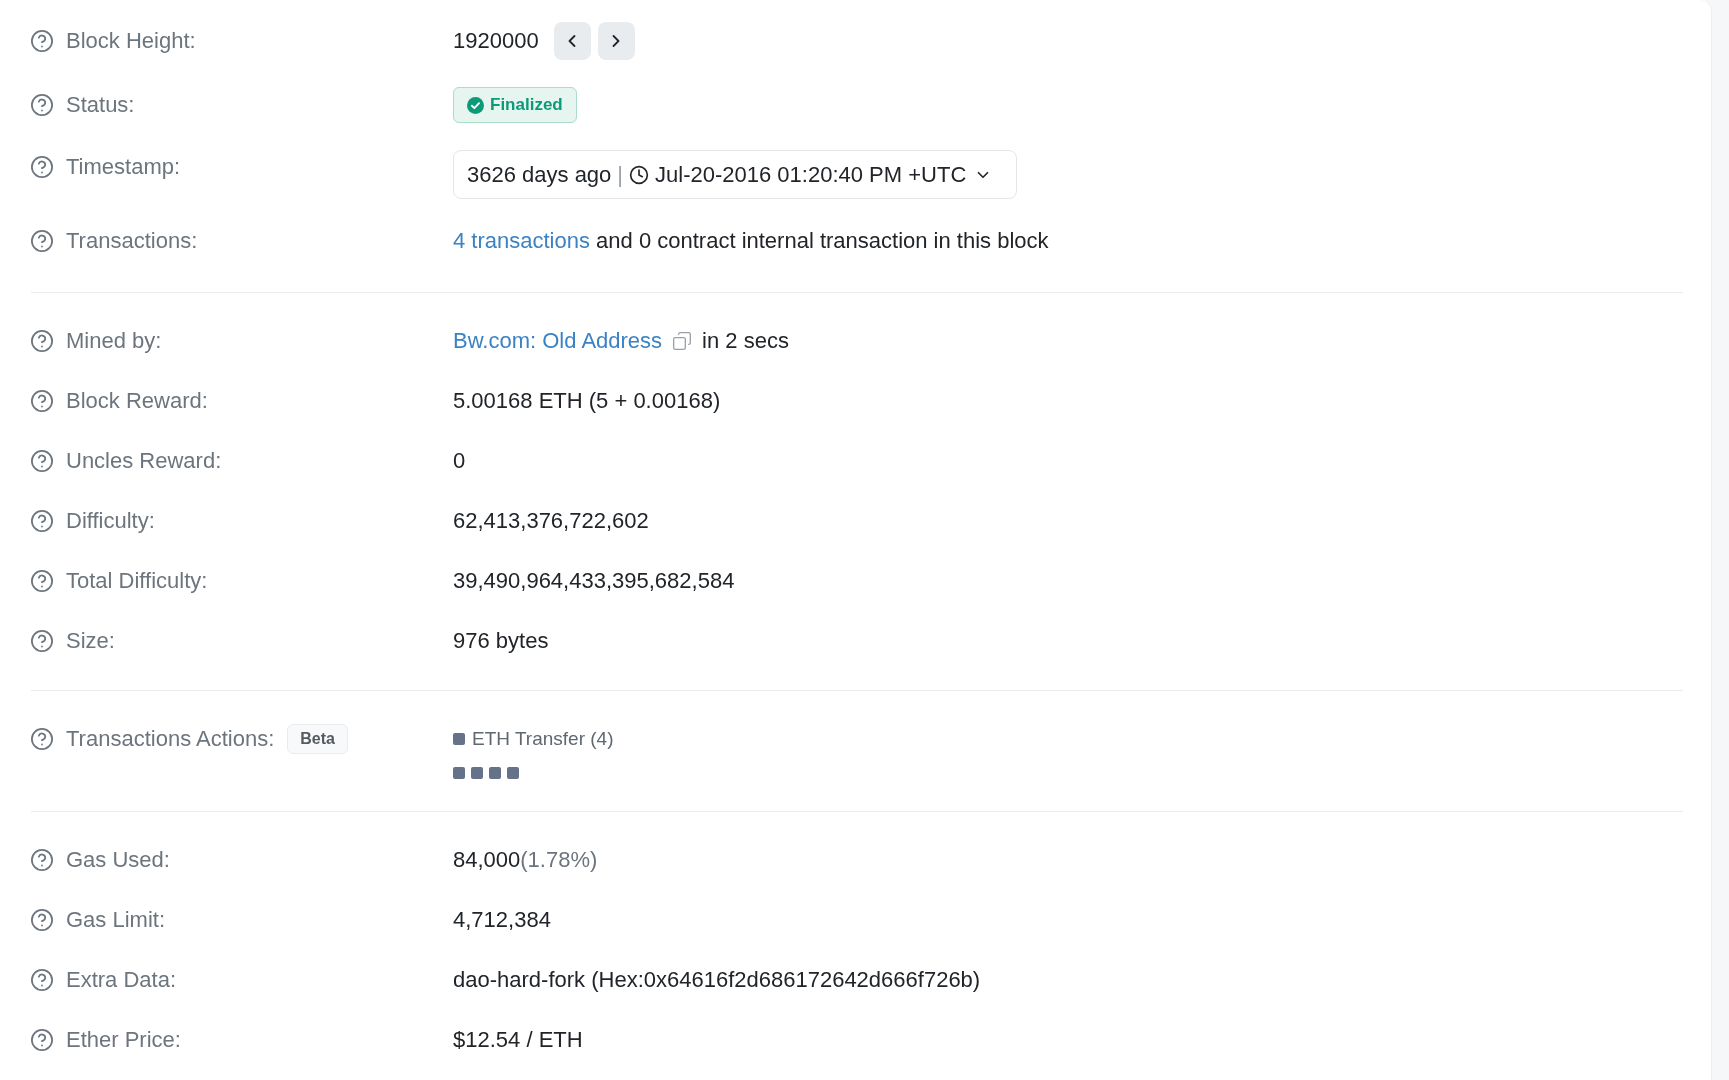  Describe the element at coordinates (131, 41) in the screenshot. I see `field-label: Block Height:` at that location.